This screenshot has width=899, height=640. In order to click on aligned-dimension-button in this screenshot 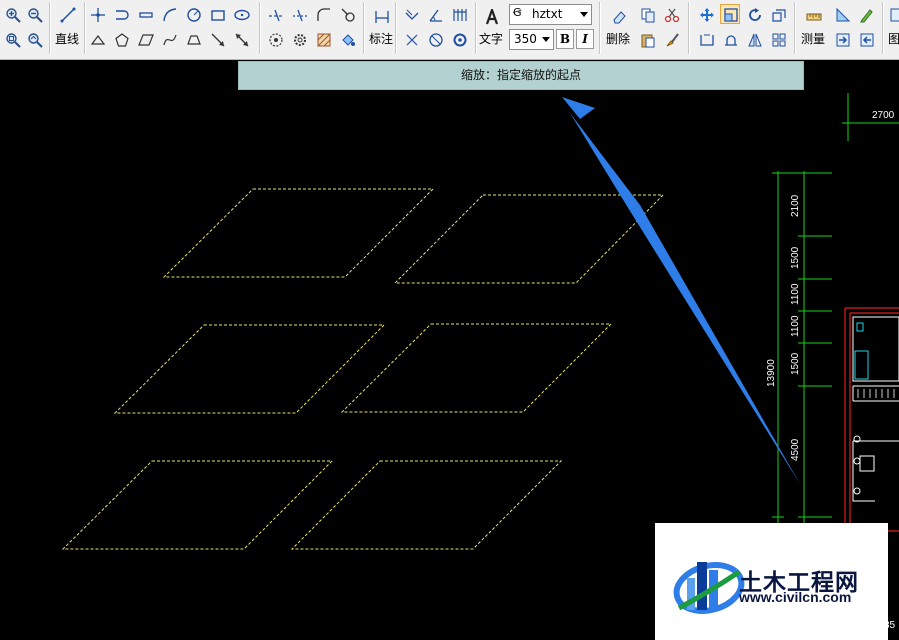, I will do `click(411, 14)`.